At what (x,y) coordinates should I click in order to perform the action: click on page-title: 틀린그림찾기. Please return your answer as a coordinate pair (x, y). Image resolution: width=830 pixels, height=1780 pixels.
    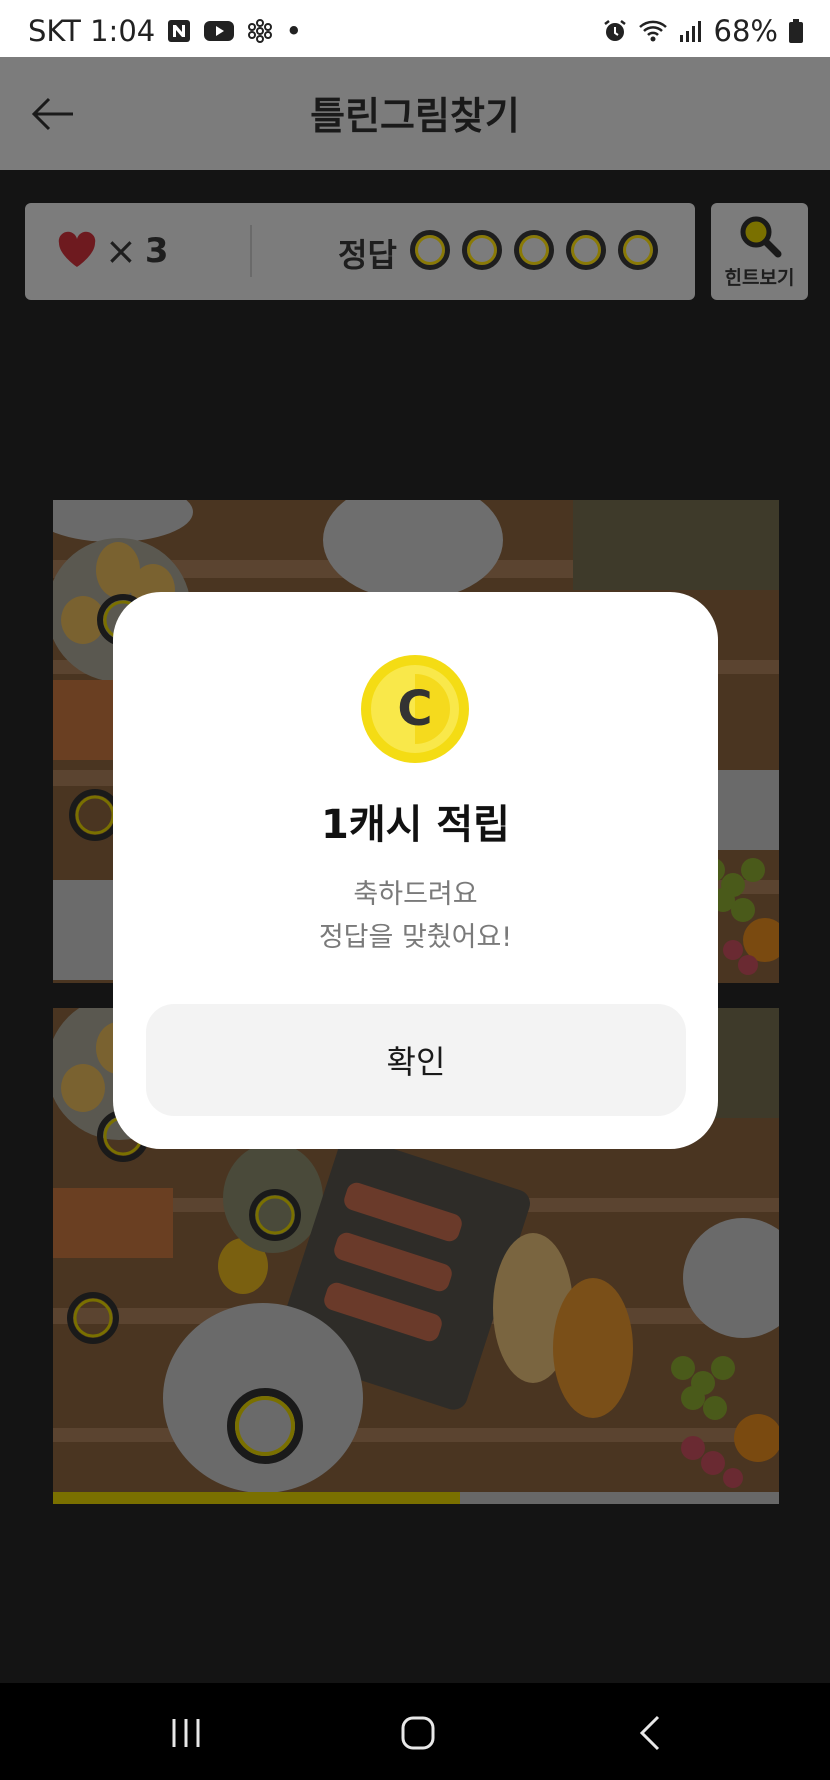
    Looking at the image, I should click on (415, 116).